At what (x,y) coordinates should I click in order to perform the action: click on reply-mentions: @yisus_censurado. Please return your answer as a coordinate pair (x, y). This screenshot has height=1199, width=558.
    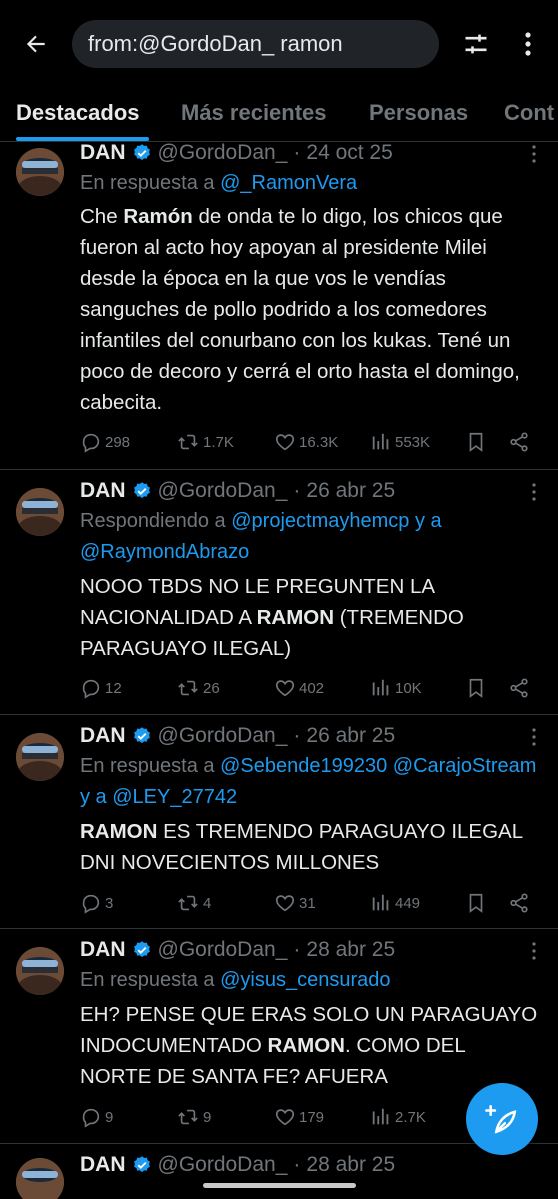
    Looking at the image, I should click on (305, 980).